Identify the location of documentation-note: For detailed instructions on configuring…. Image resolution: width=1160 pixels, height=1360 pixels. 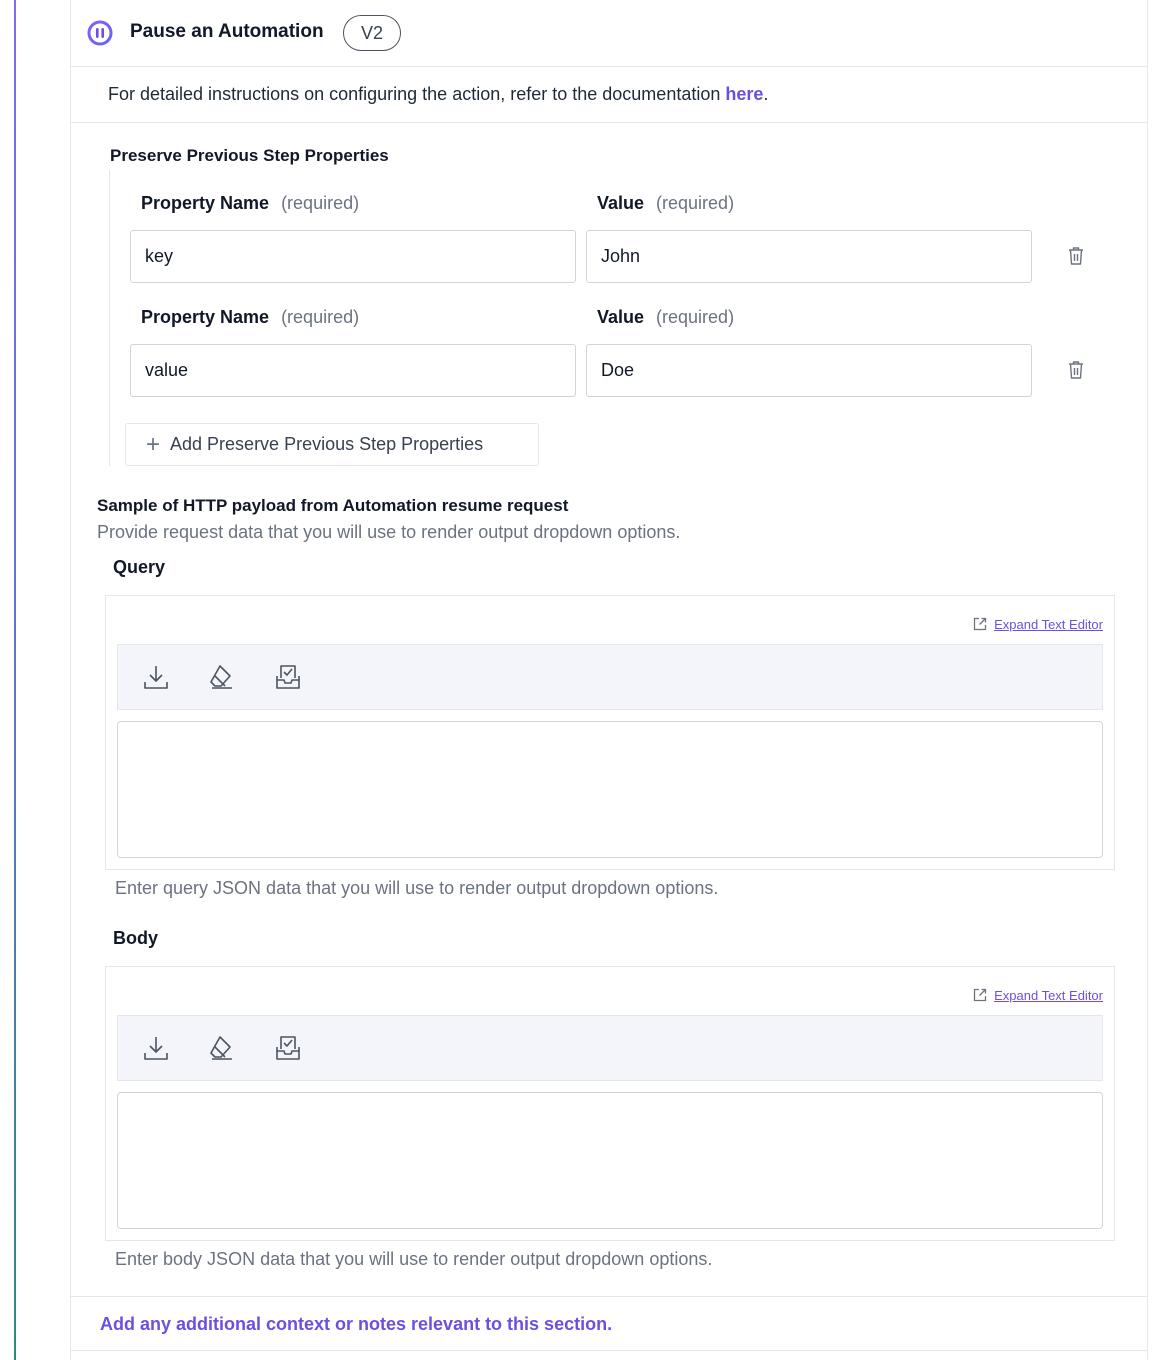
(438, 94).